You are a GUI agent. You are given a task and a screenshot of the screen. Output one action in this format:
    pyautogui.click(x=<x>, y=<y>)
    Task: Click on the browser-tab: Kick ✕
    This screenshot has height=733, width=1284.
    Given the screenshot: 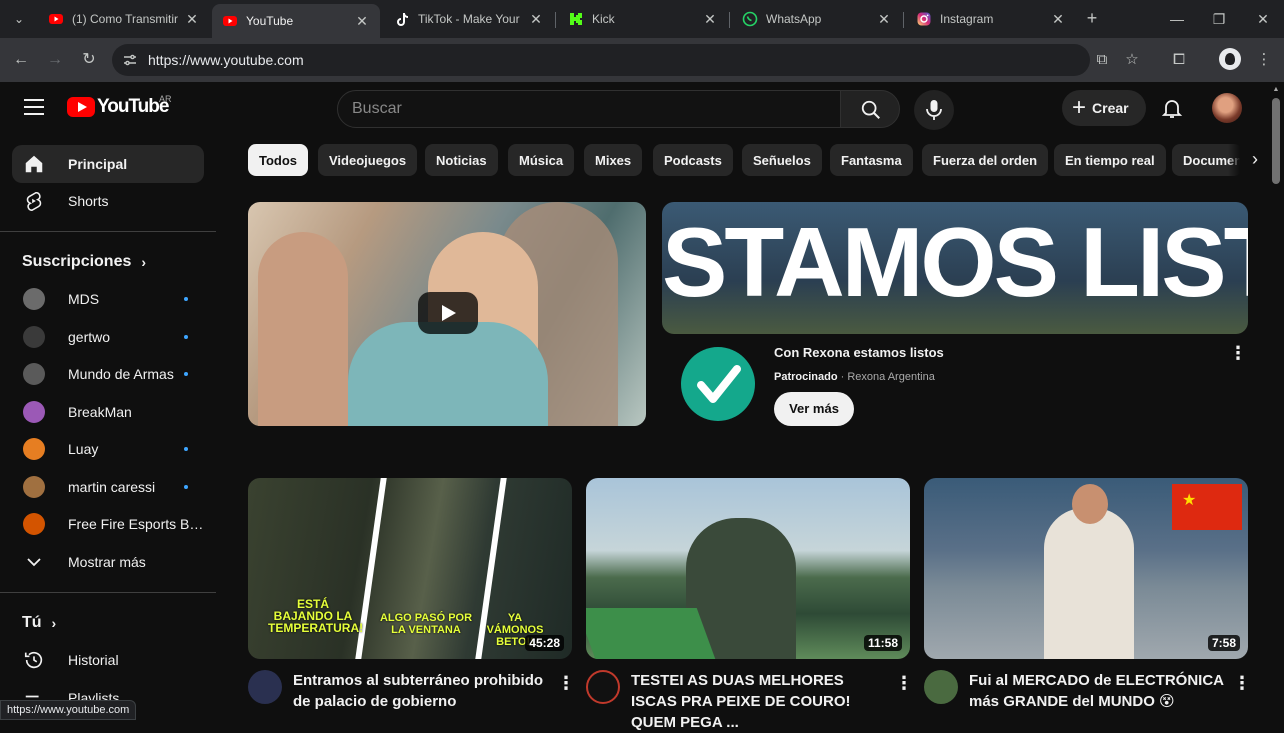 What is the action you would take?
    pyautogui.click(x=643, y=19)
    